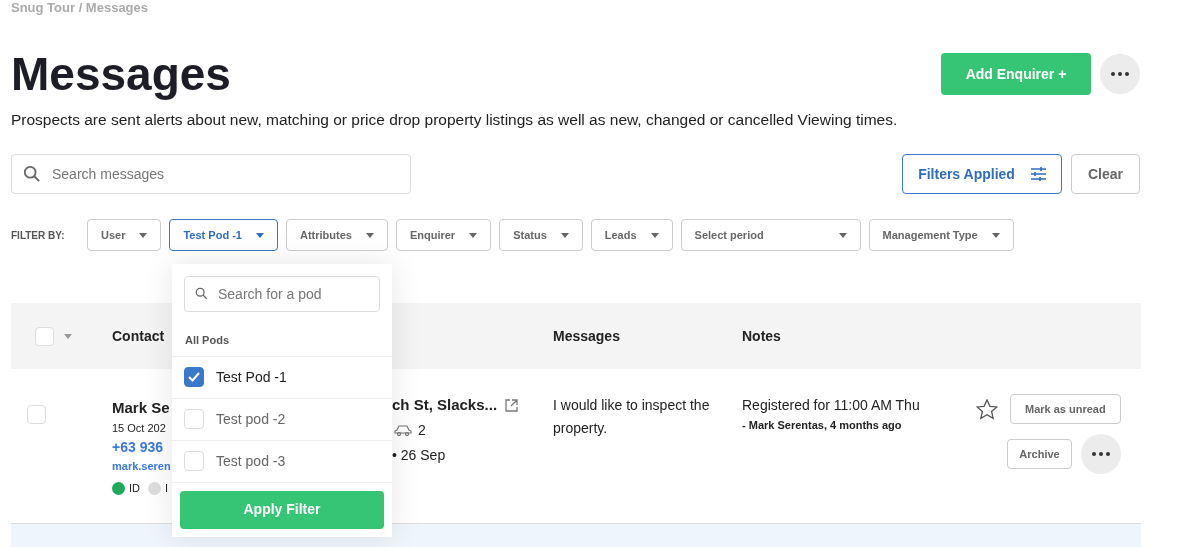 The height and width of the screenshot is (547, 1200). I want to click on filter-dropdown: Select period, so click(770, 235).